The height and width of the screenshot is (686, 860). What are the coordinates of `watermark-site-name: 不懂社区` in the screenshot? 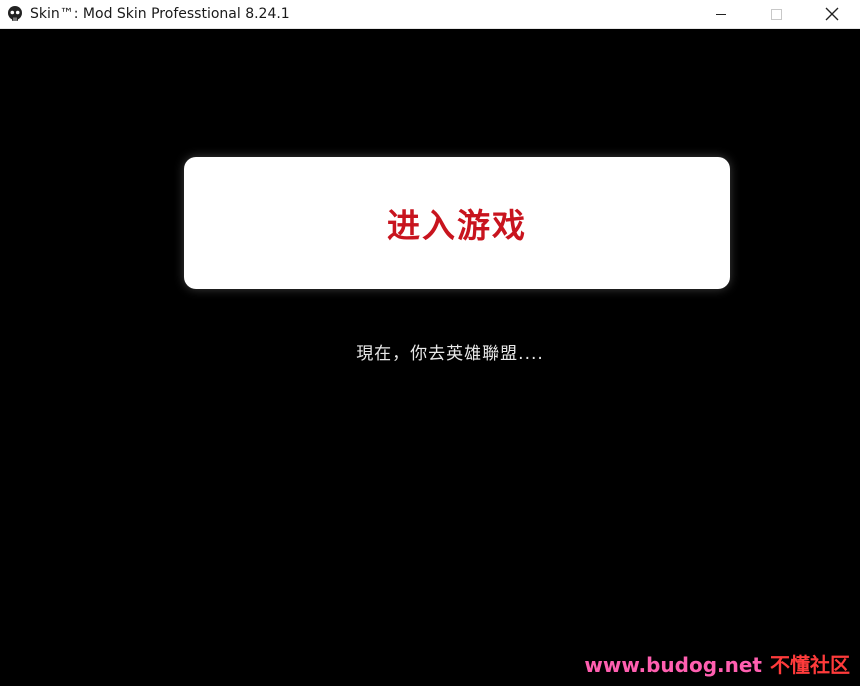 It's located at (810, 665).